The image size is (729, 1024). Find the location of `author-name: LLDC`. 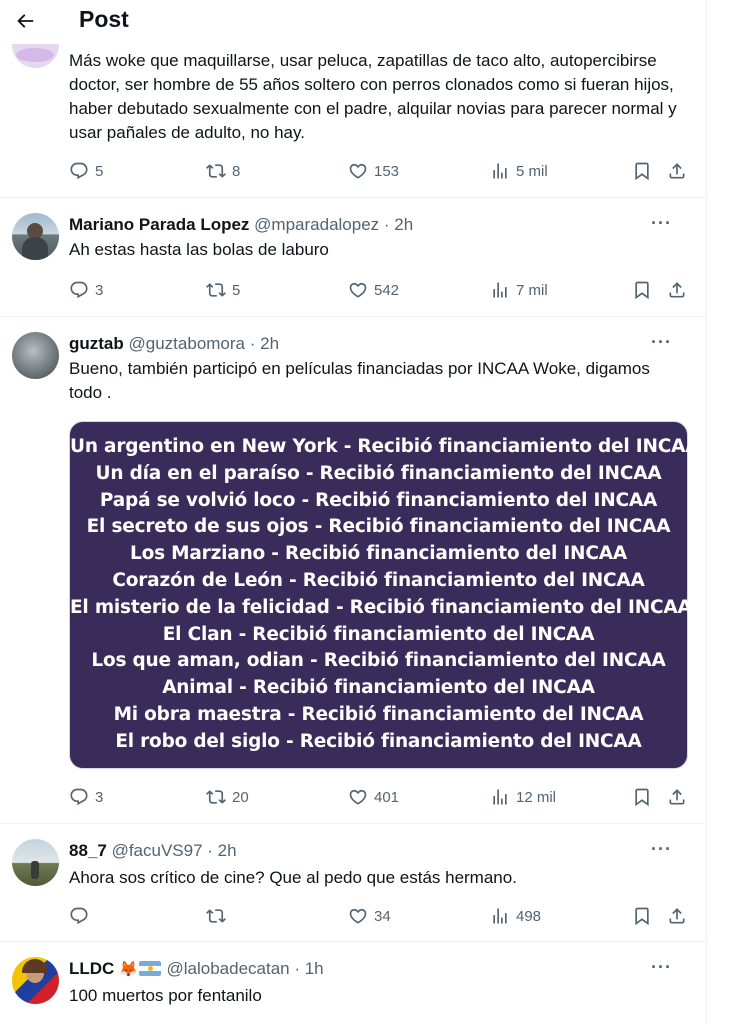

author-name: LLDC is located at coordinates (91, 968).